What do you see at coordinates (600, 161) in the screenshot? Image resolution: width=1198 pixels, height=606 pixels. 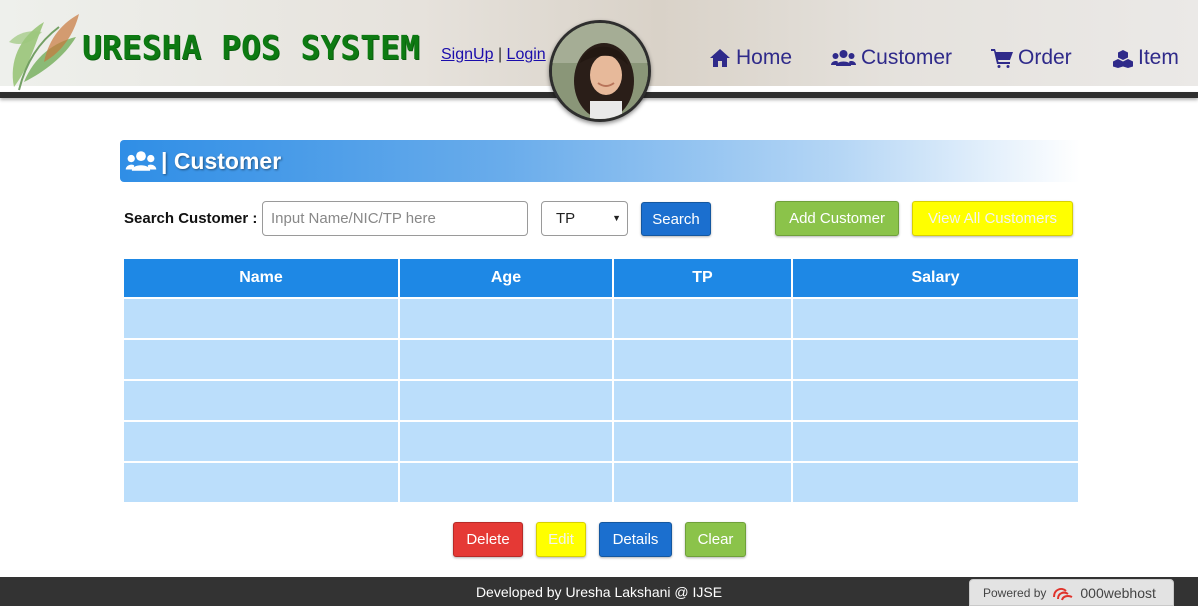 I see `section-title-bar: | Customer` at bounding box center [600, 161].